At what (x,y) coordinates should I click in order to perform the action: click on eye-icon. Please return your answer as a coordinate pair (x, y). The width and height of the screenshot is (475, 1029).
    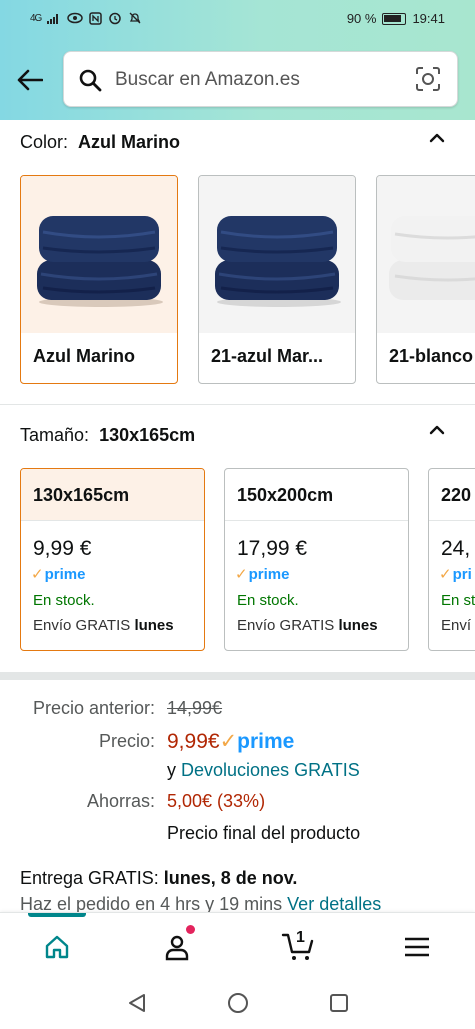
    Looking at the image, I should click on (75, 18).